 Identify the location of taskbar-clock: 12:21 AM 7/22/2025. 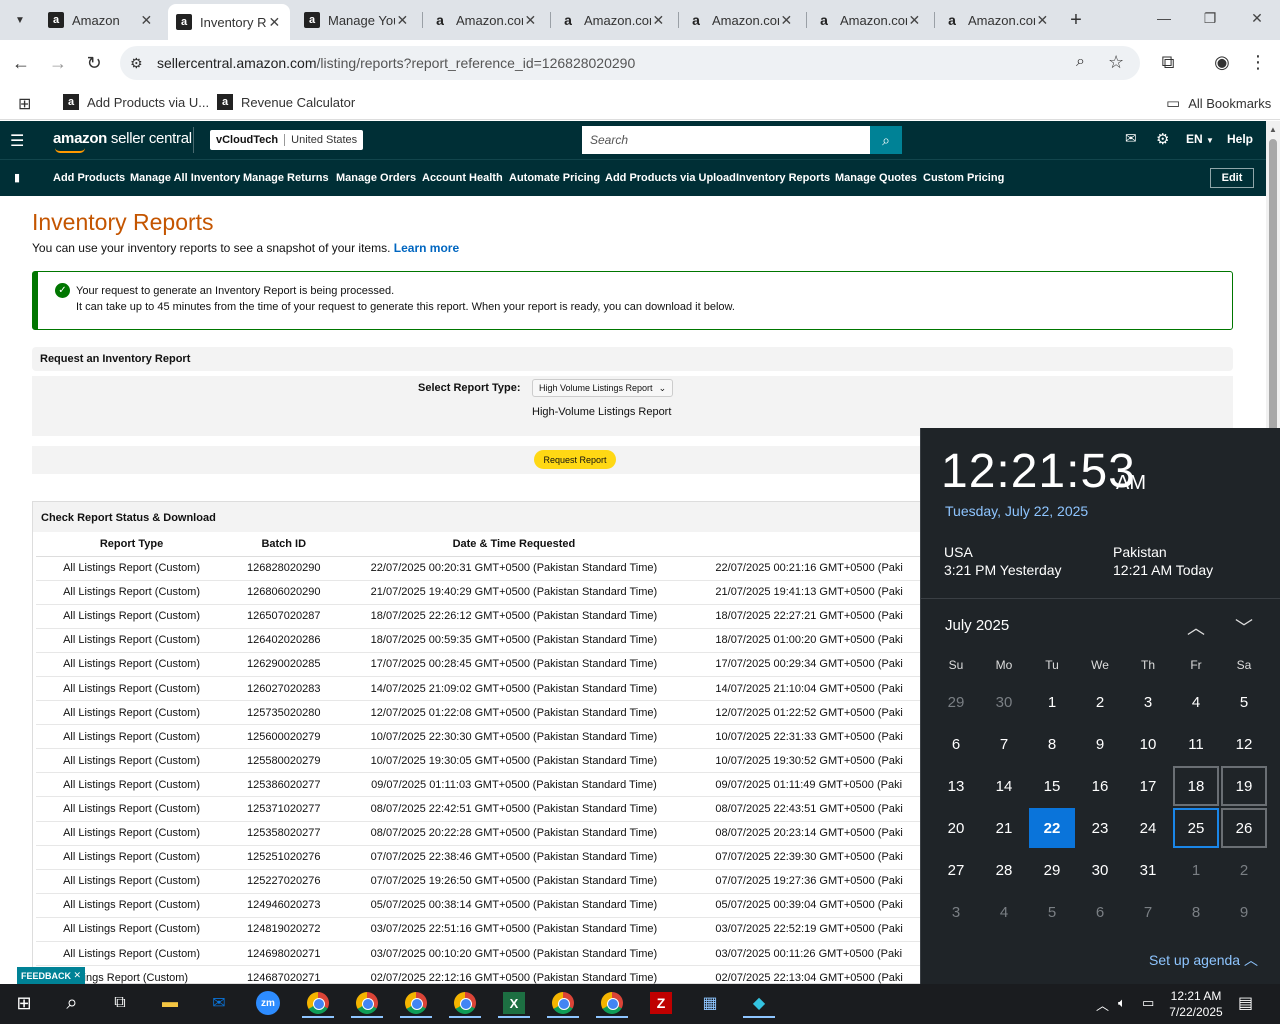
(1196, 1004).